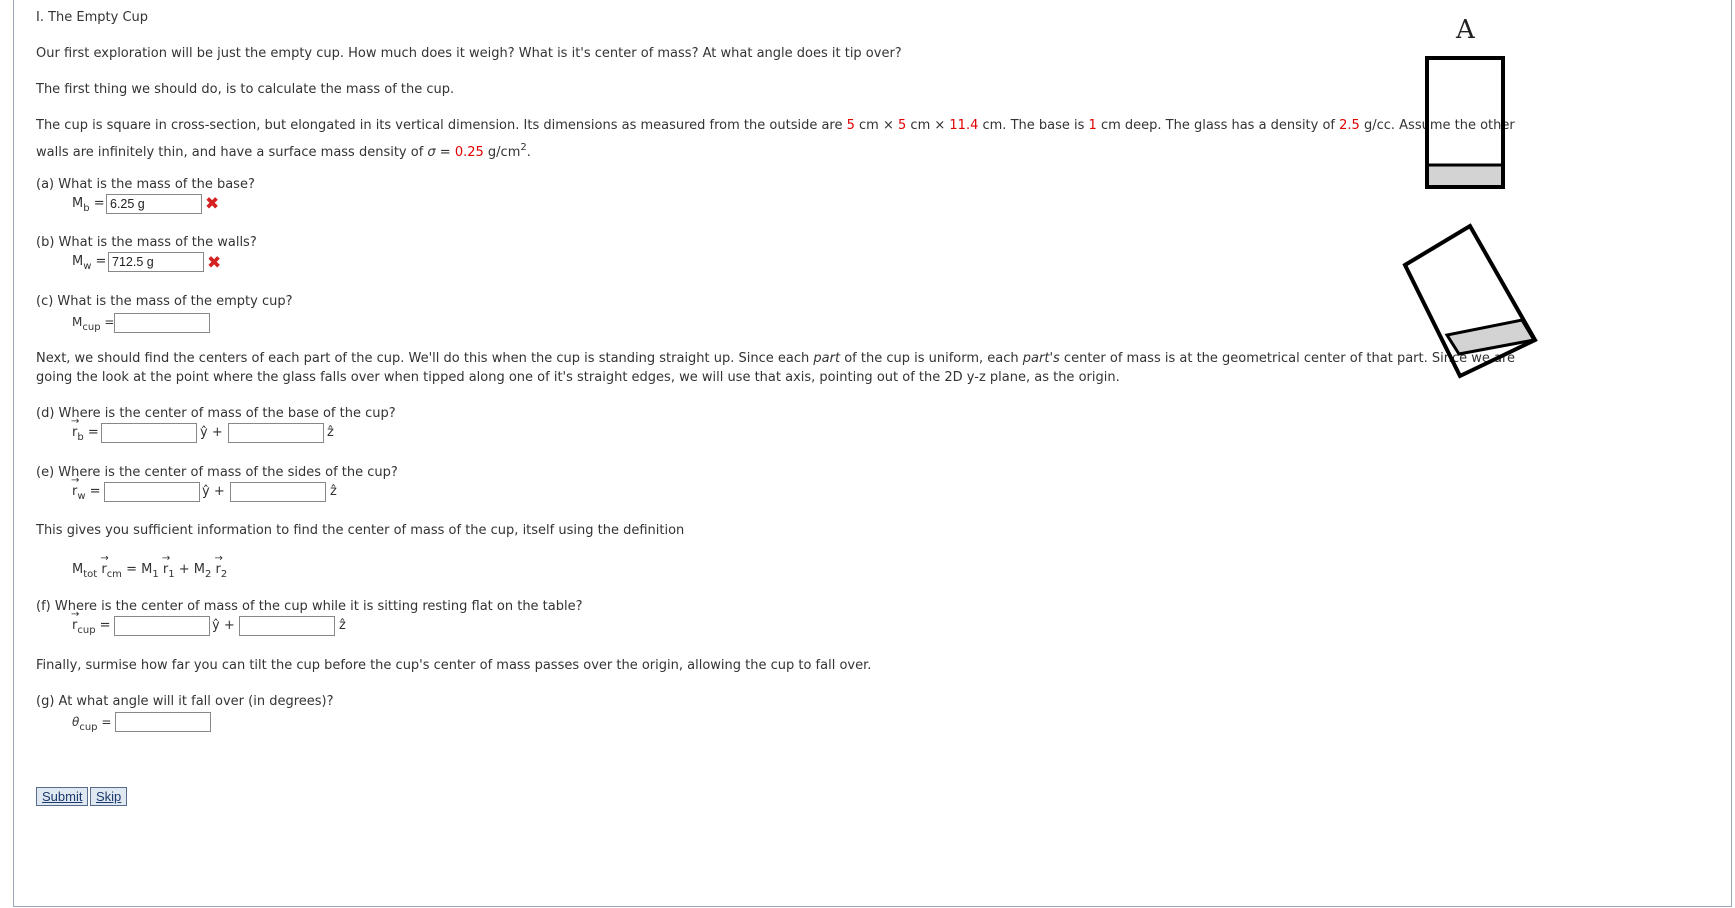 This screenshot has height=908, width=1735. I want to click on subscript: 1, so click(155, 574).